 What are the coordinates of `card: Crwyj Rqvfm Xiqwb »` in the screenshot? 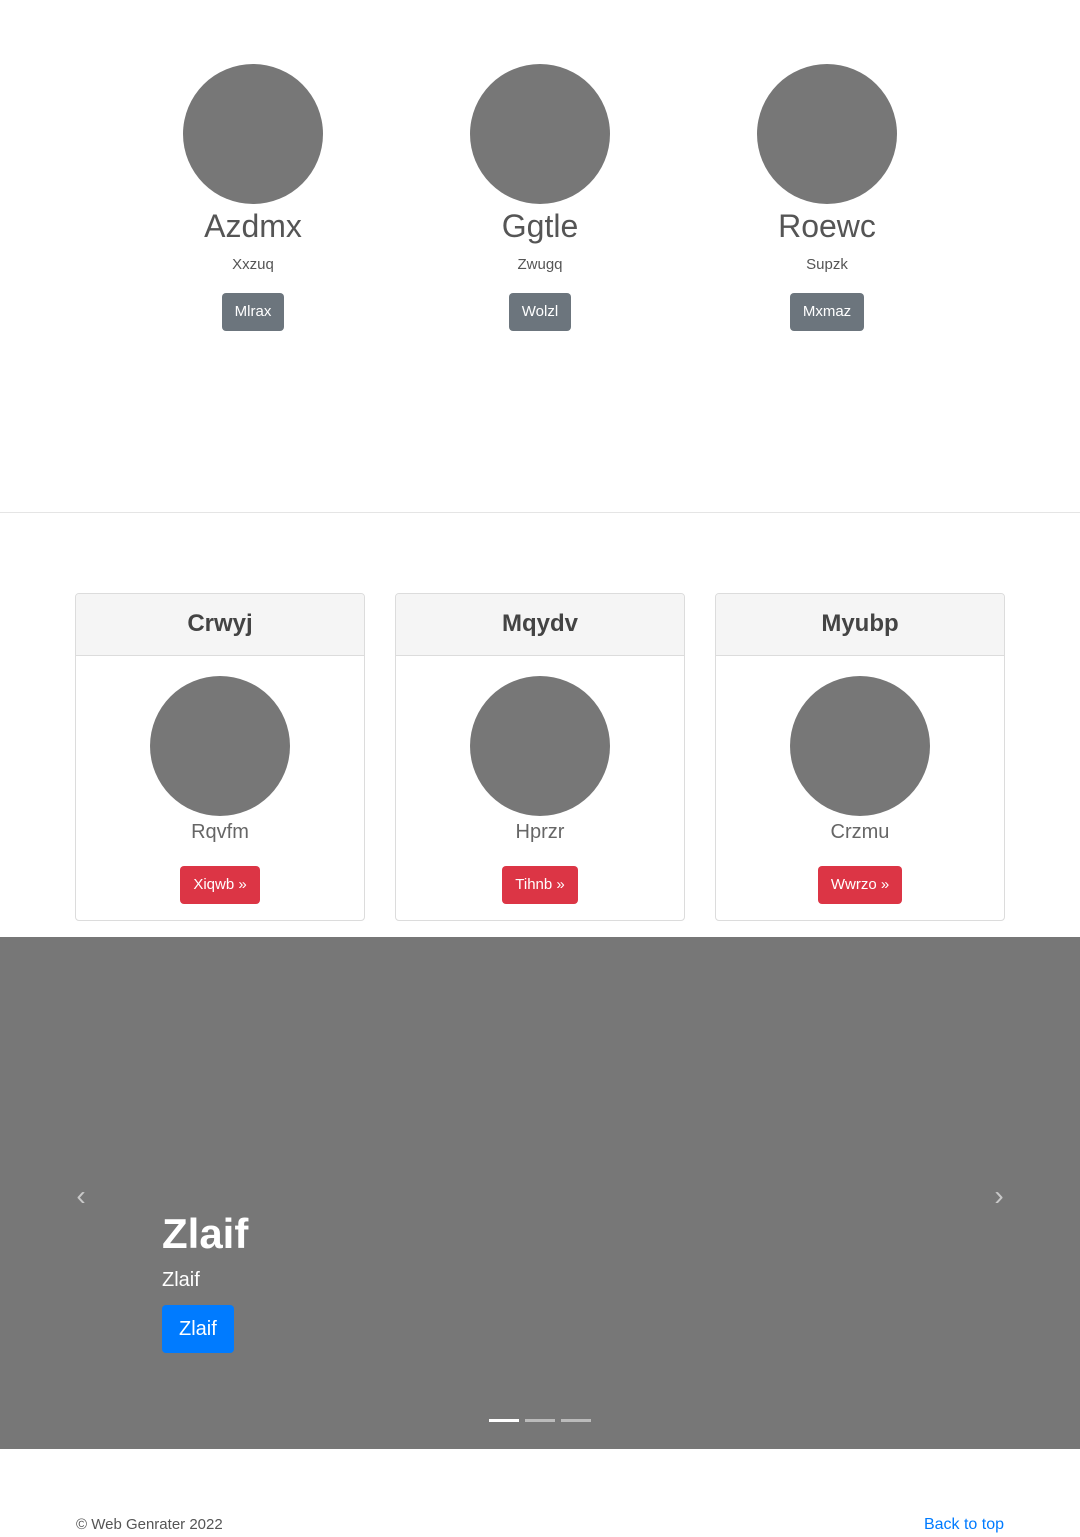 It's located at (220, 757).